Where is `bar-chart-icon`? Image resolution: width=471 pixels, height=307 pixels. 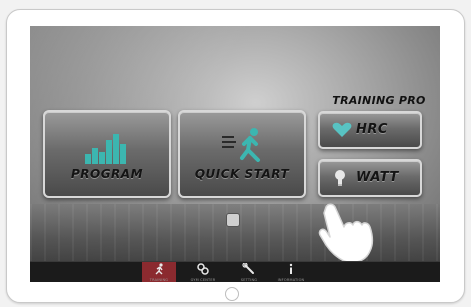
bar-chart-icon is located at coordinates (105, 149).